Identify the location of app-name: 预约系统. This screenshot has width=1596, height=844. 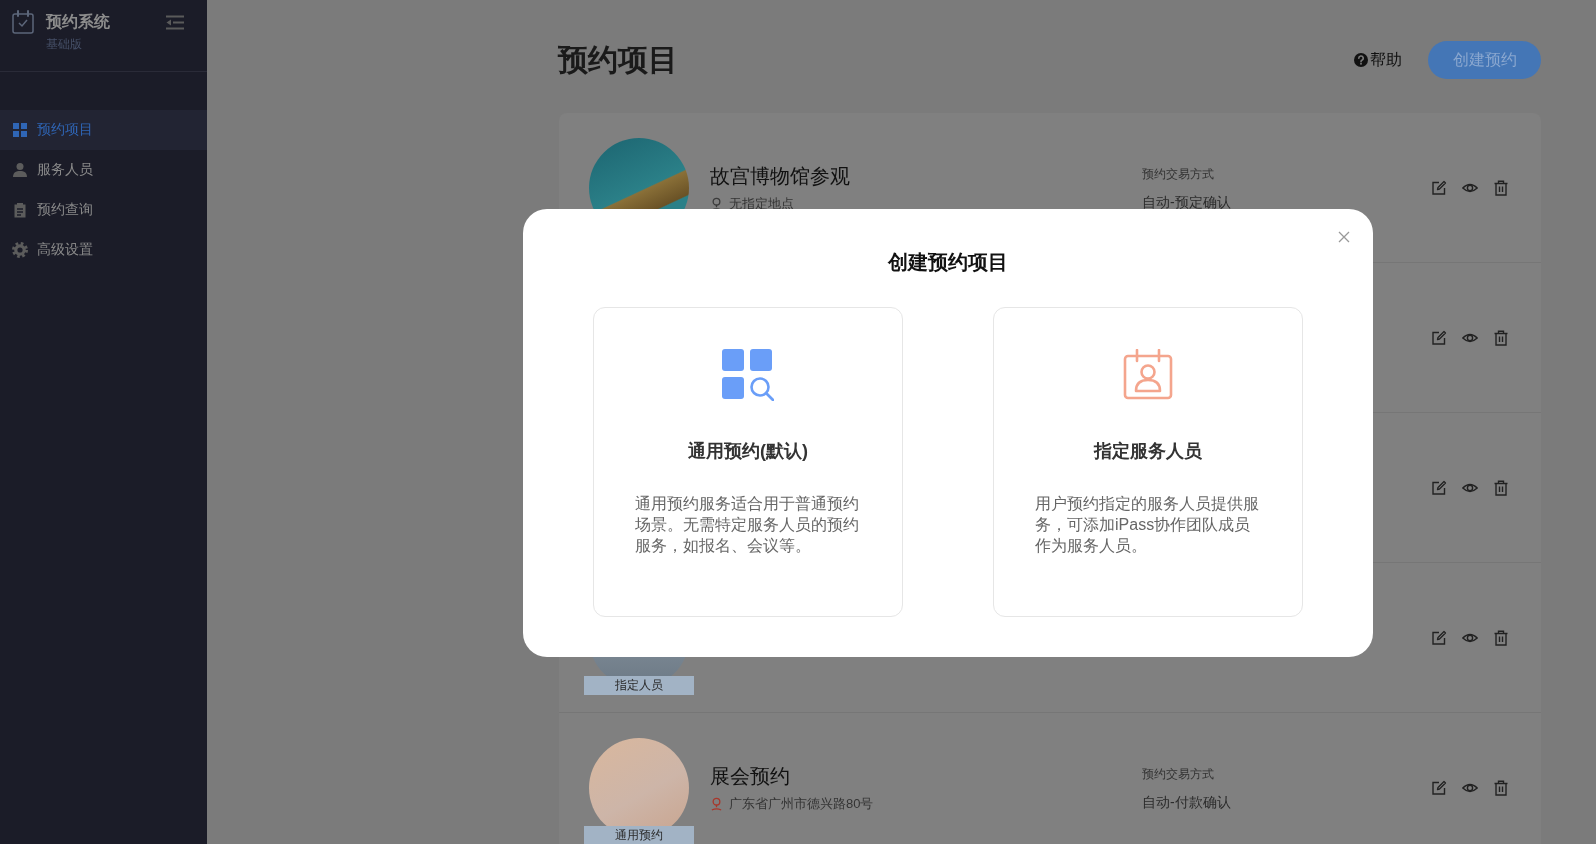
(78, 22).